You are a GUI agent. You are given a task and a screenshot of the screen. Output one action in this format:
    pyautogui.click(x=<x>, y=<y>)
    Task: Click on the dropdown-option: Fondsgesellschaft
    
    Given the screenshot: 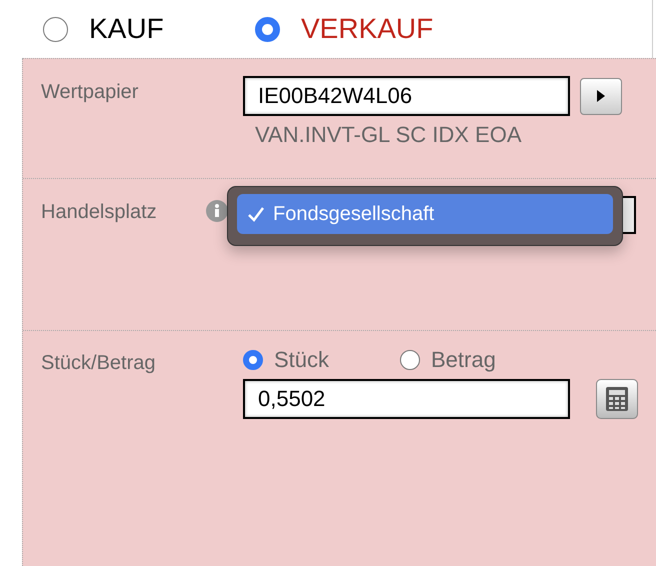 What is the action you would take?
    pyautogui.click(x=425, y=214)
    